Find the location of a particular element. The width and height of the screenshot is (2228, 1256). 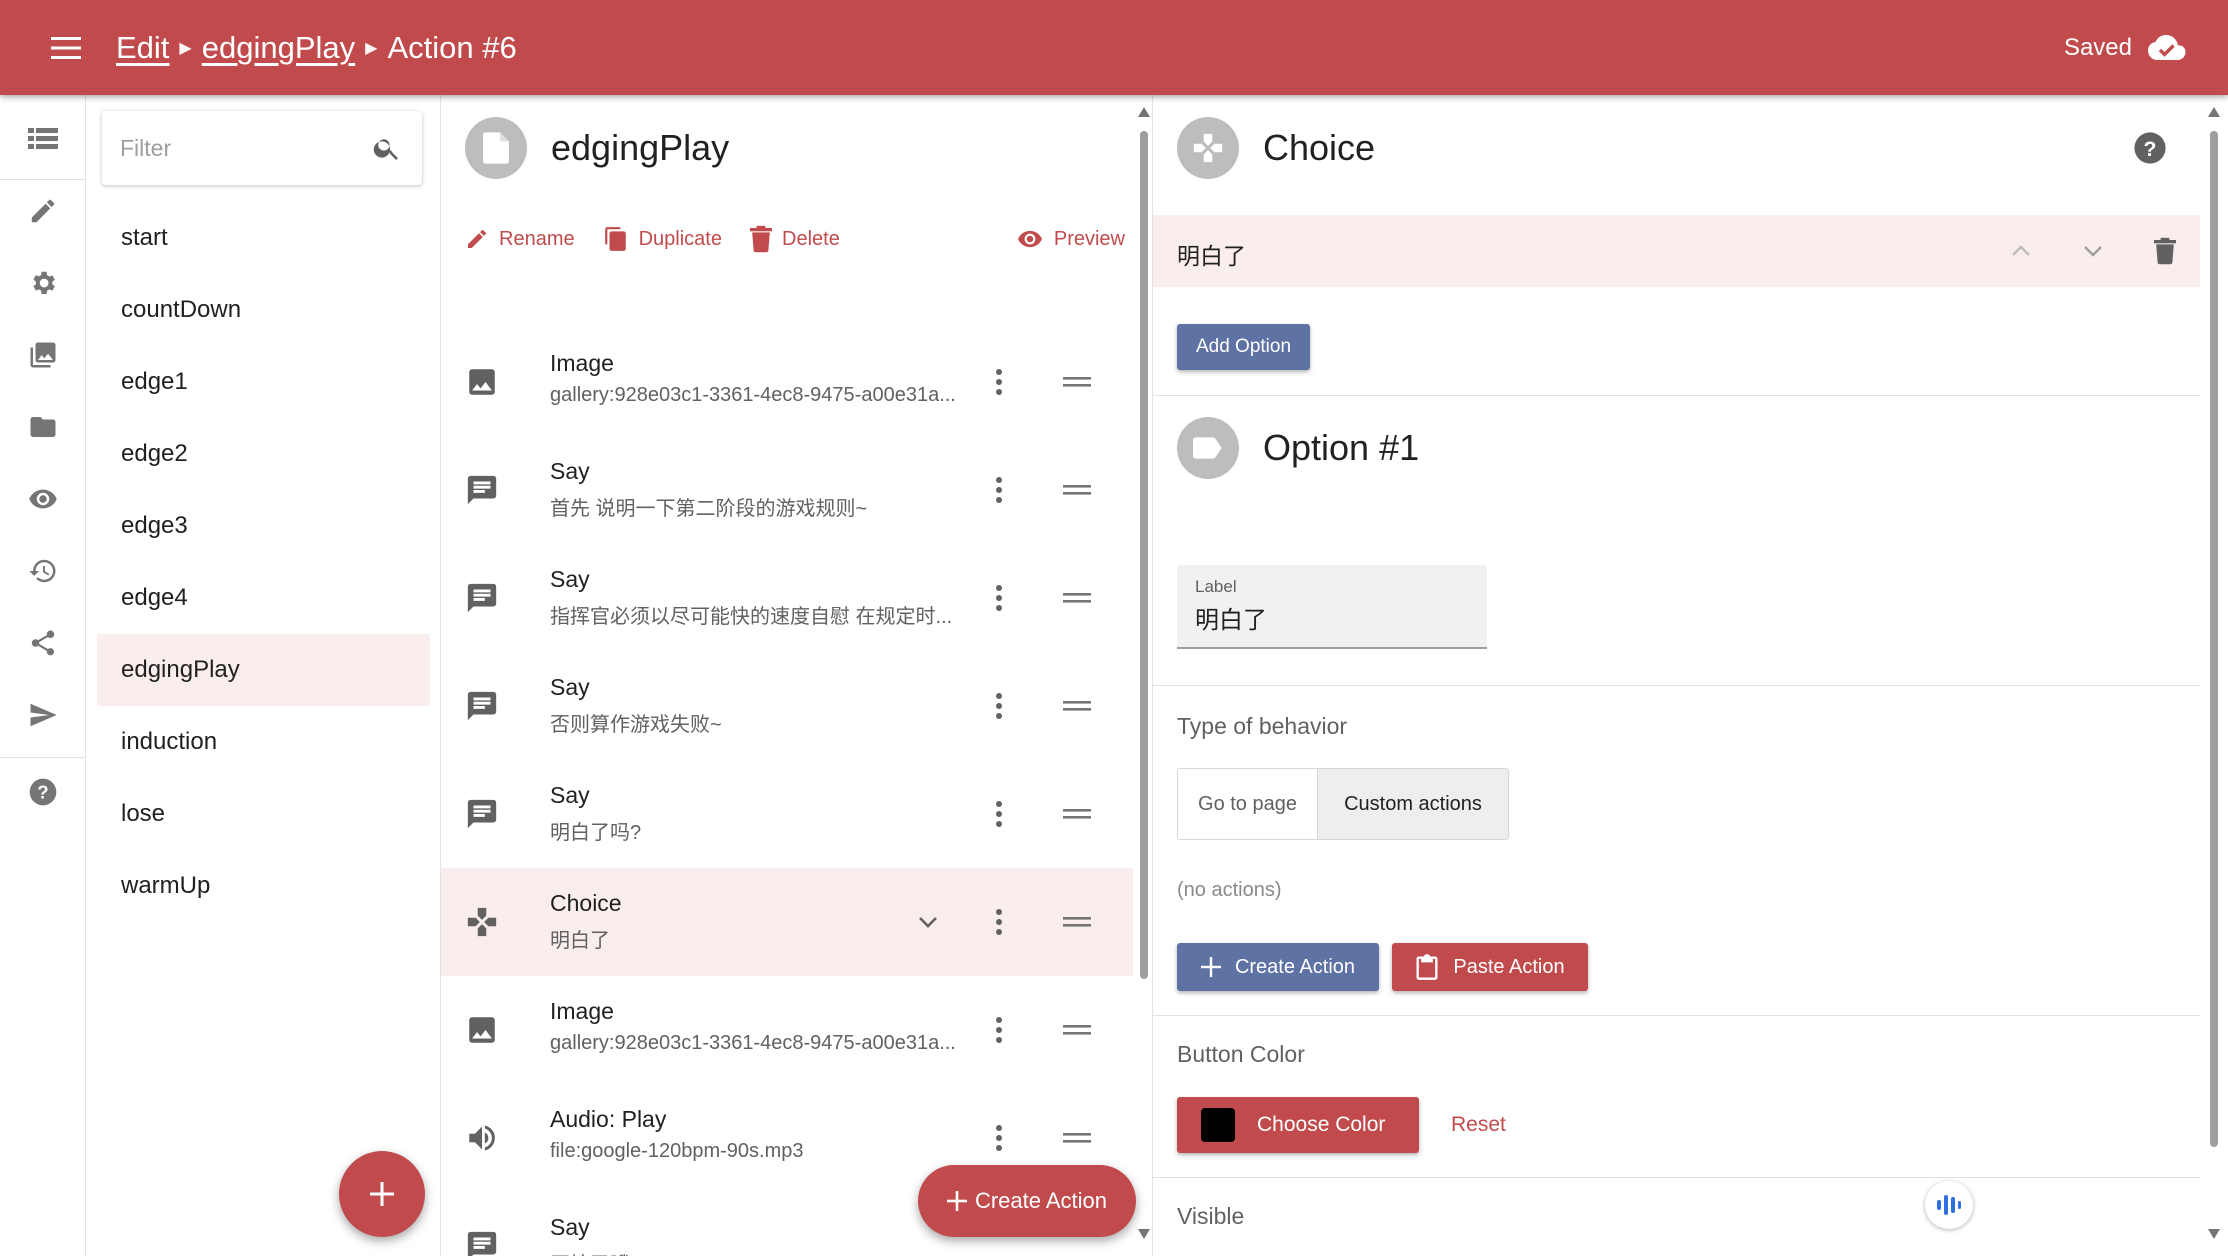

rail-edit is located at coordinates (43, 211).